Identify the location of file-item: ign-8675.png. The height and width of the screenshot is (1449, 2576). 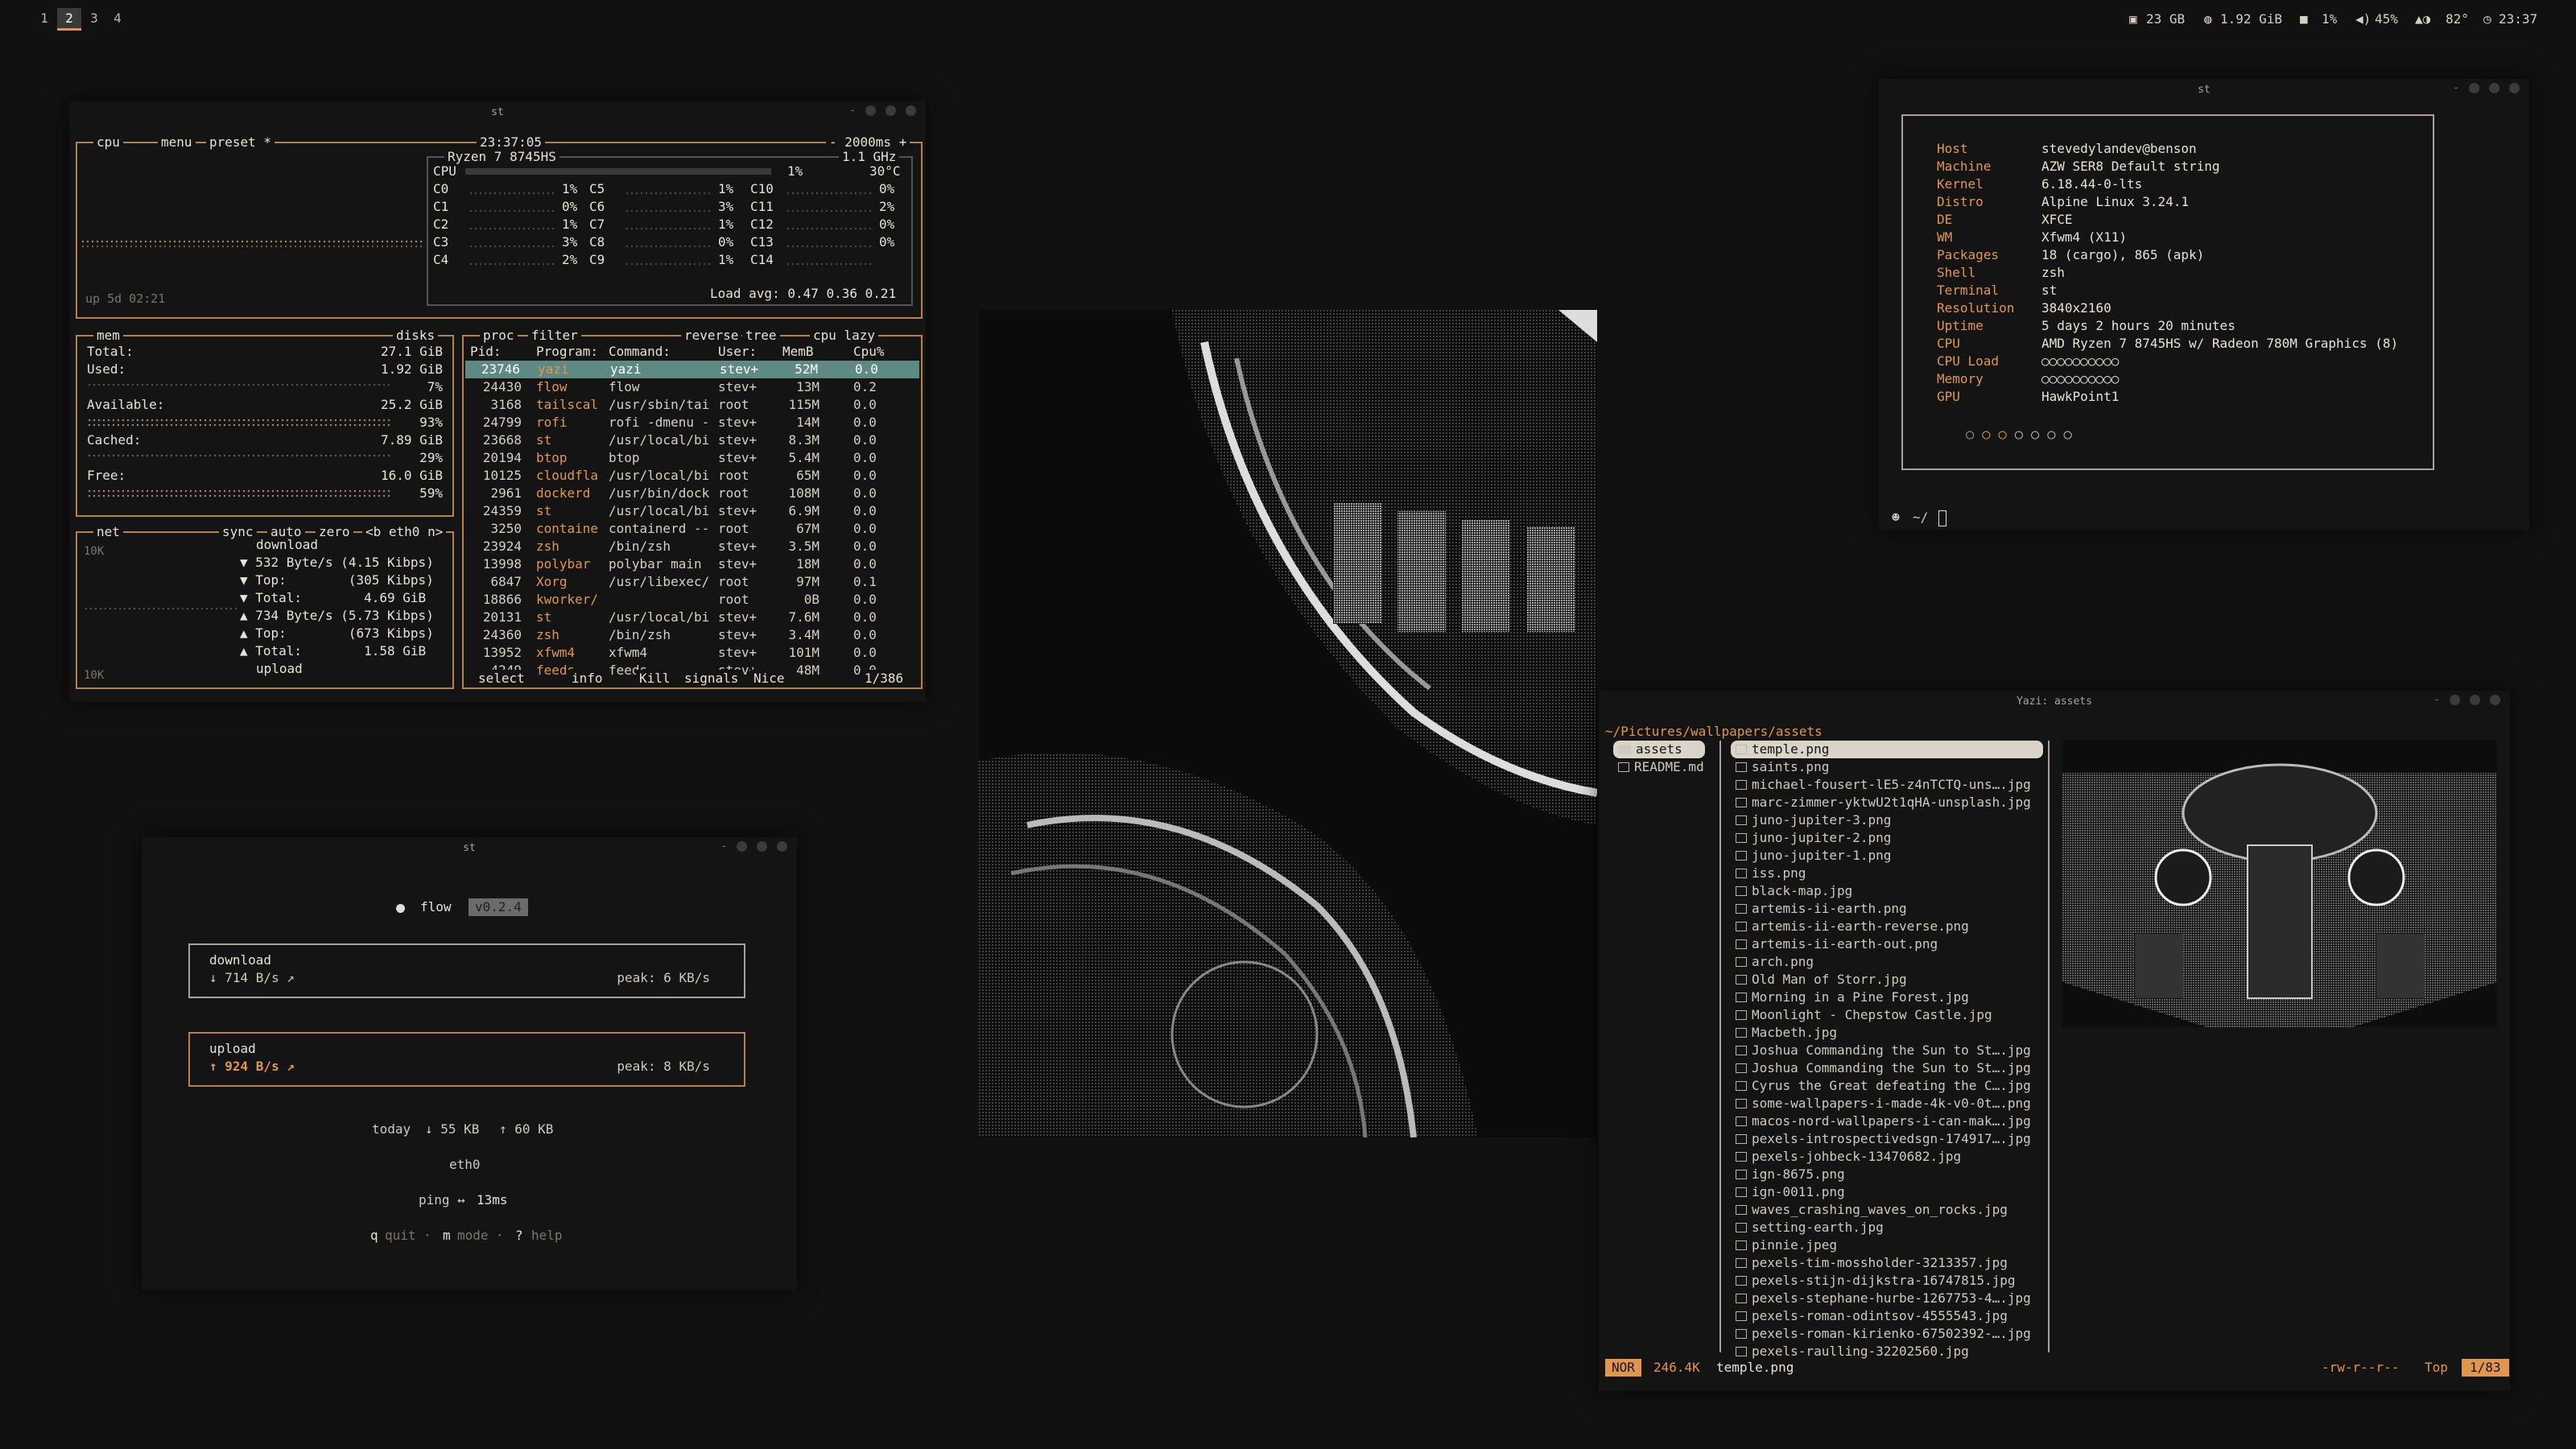
(1887, 1174).